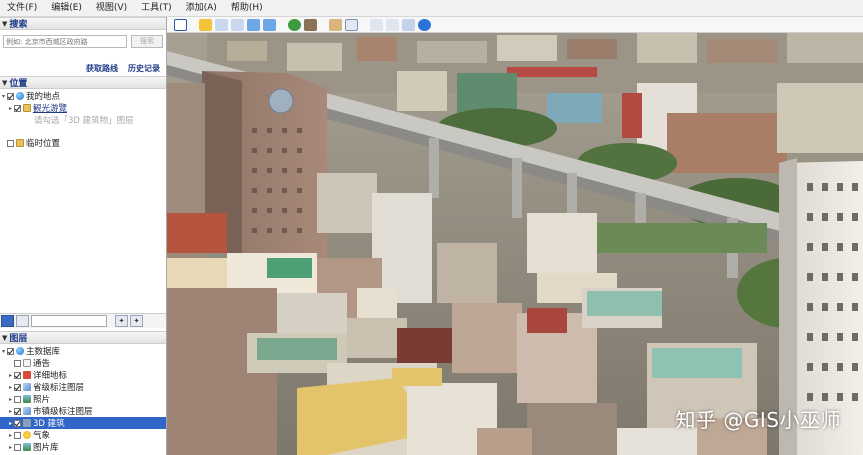 This screenshot has height=455, width=863. Describe the element at coordinates (83, 363) in the screenshot. I see `layer-notices: 通告` at that location.